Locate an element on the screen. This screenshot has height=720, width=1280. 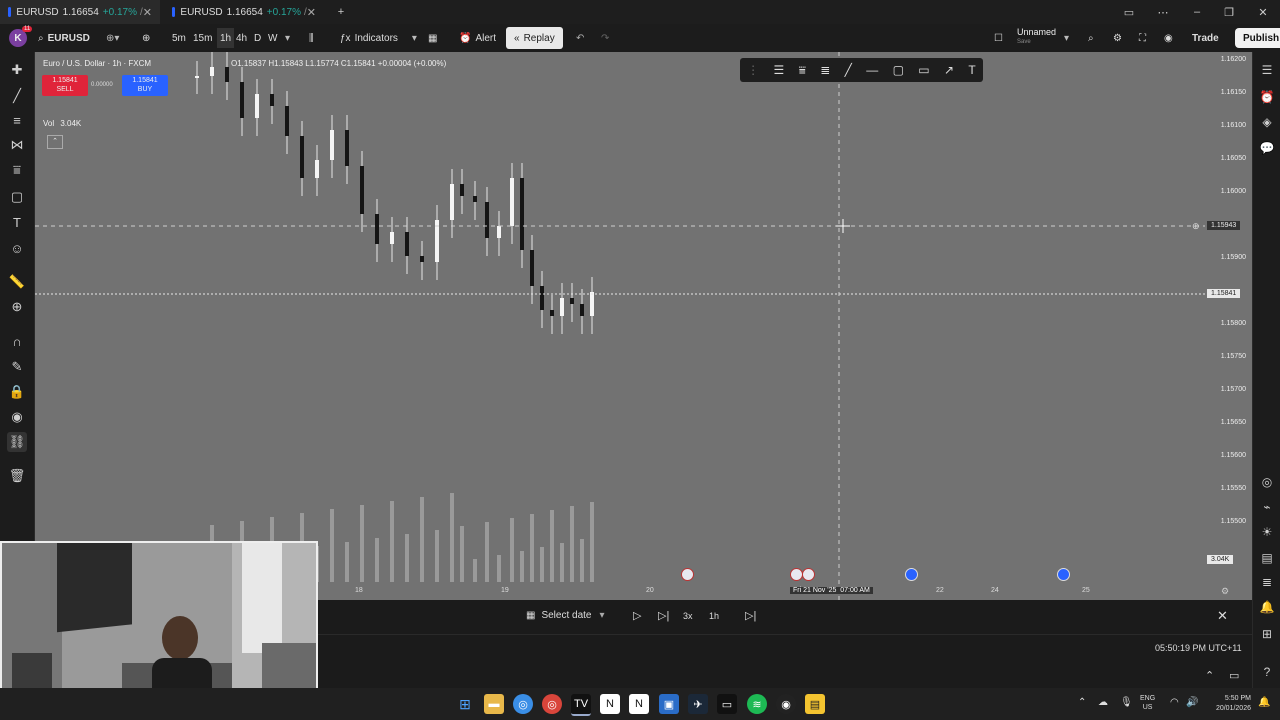
interval-w: W is located at coordinates (272, 38).